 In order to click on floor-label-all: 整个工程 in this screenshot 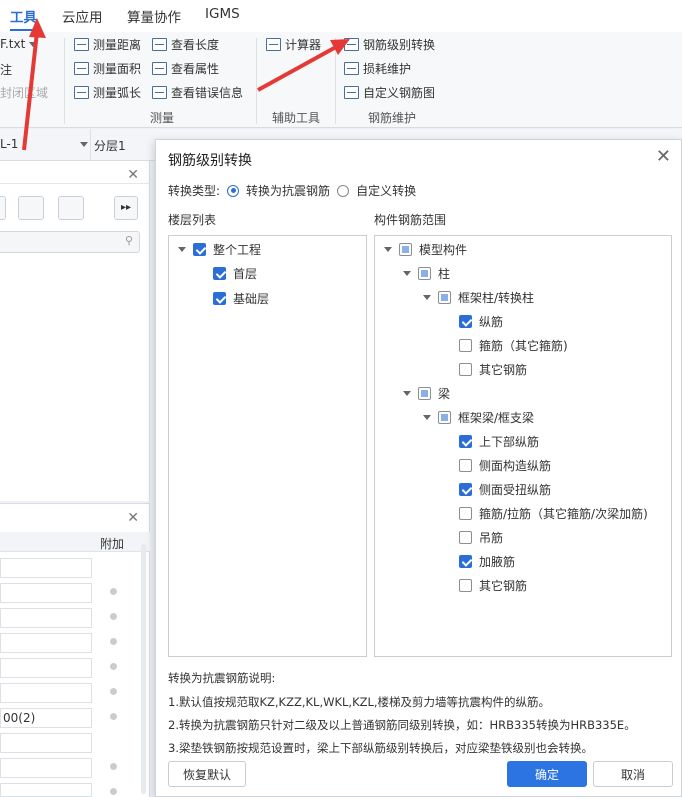, I will do `click(237, 250)`.